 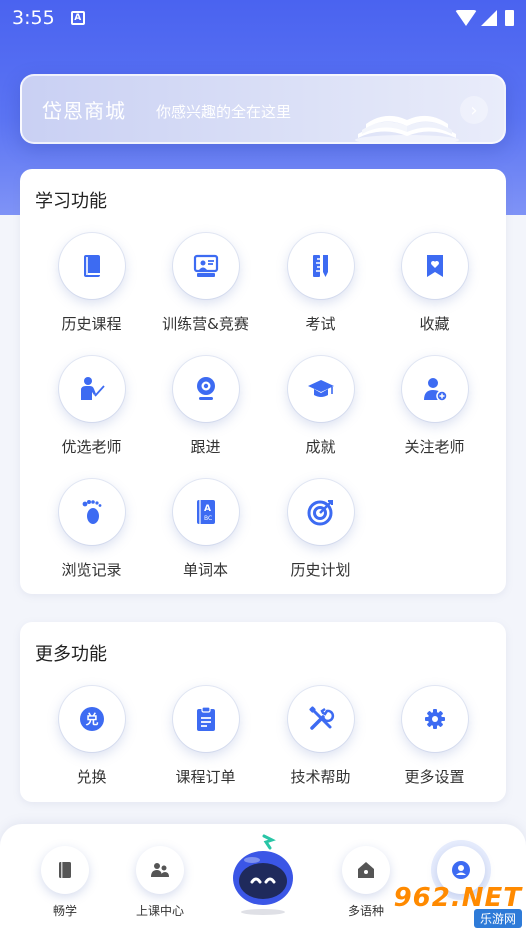 What do you see at coordinates (65, 870) in the screenshot?
I see `book-nav-icon` at bounding box center [65, 870].